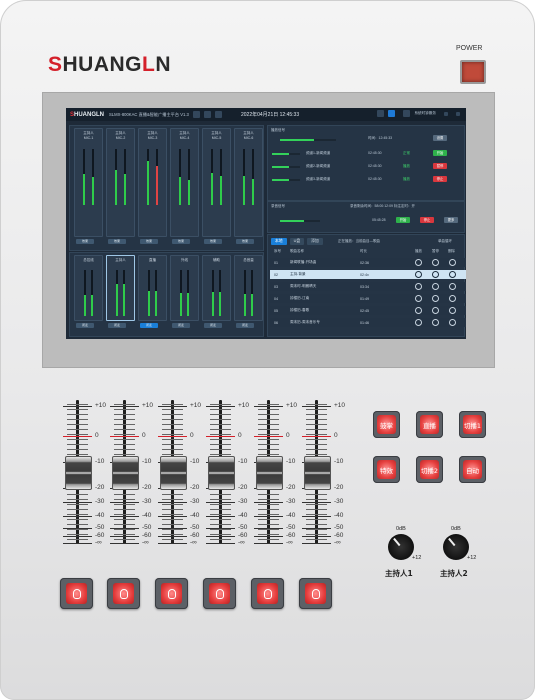  I want to click on record-stop-button: 停止, so click(427, 220).